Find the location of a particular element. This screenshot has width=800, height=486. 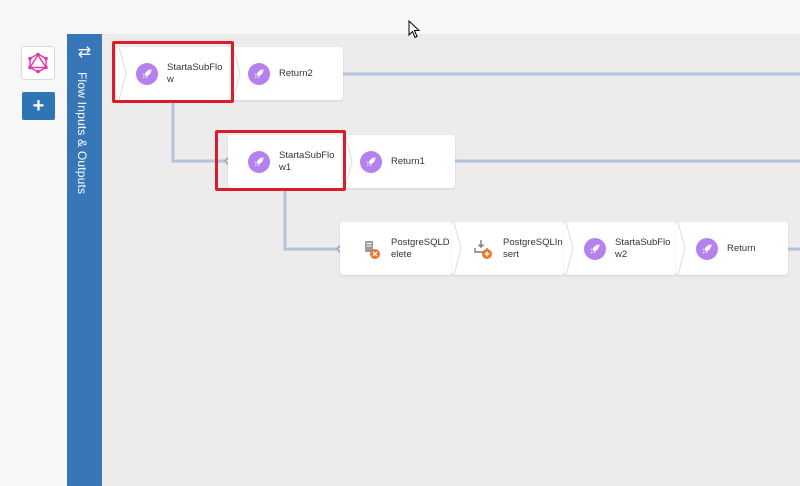

activity-tile-return: Return is located at coordinates (732, 248).